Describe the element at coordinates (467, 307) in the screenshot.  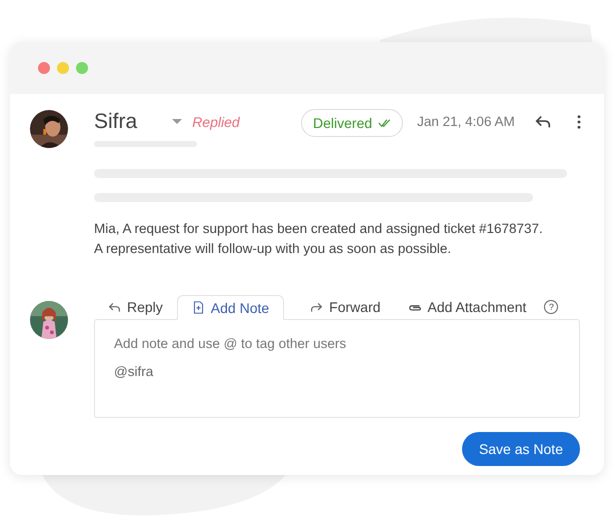
I see `composer-tab: Add Attachment` at that location.